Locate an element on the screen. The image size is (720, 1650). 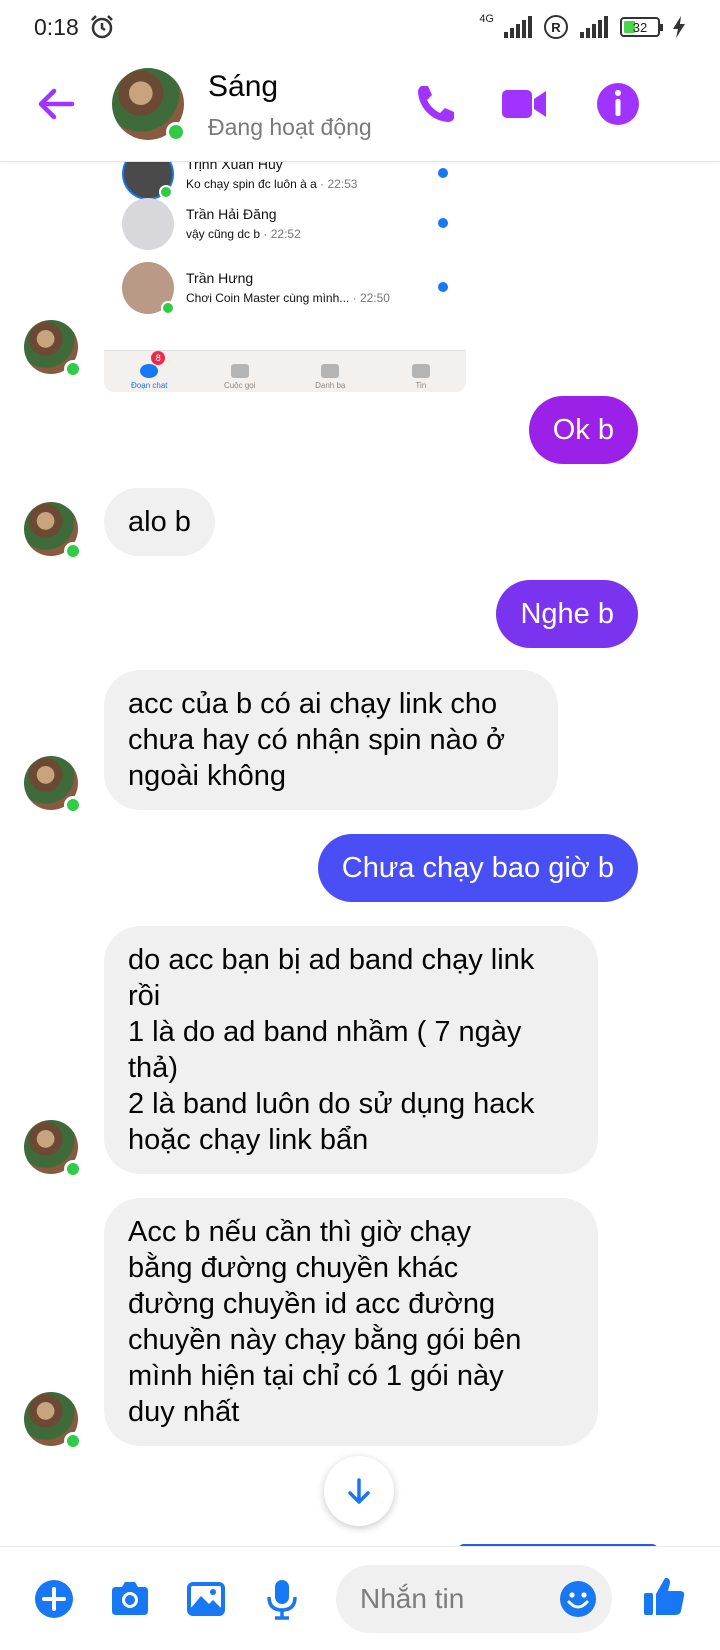
charging-icon is located at coordinates (679, 27).